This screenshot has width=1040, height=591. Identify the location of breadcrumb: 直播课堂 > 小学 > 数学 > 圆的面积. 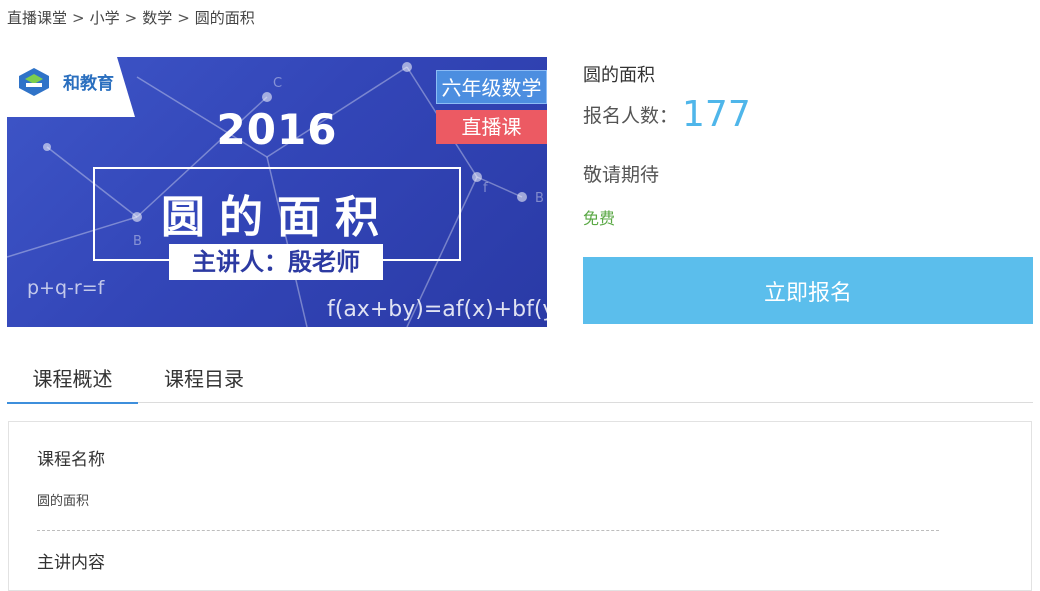
(131, 17).